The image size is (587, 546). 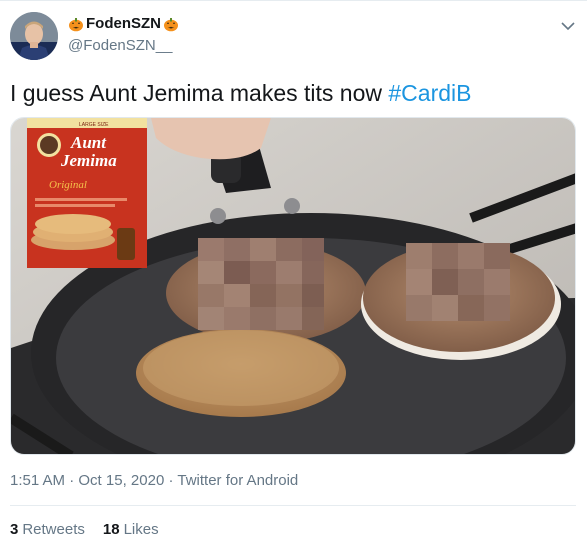 I want to click on box-brand-line1: Aunt, so click(x=88, y=142).